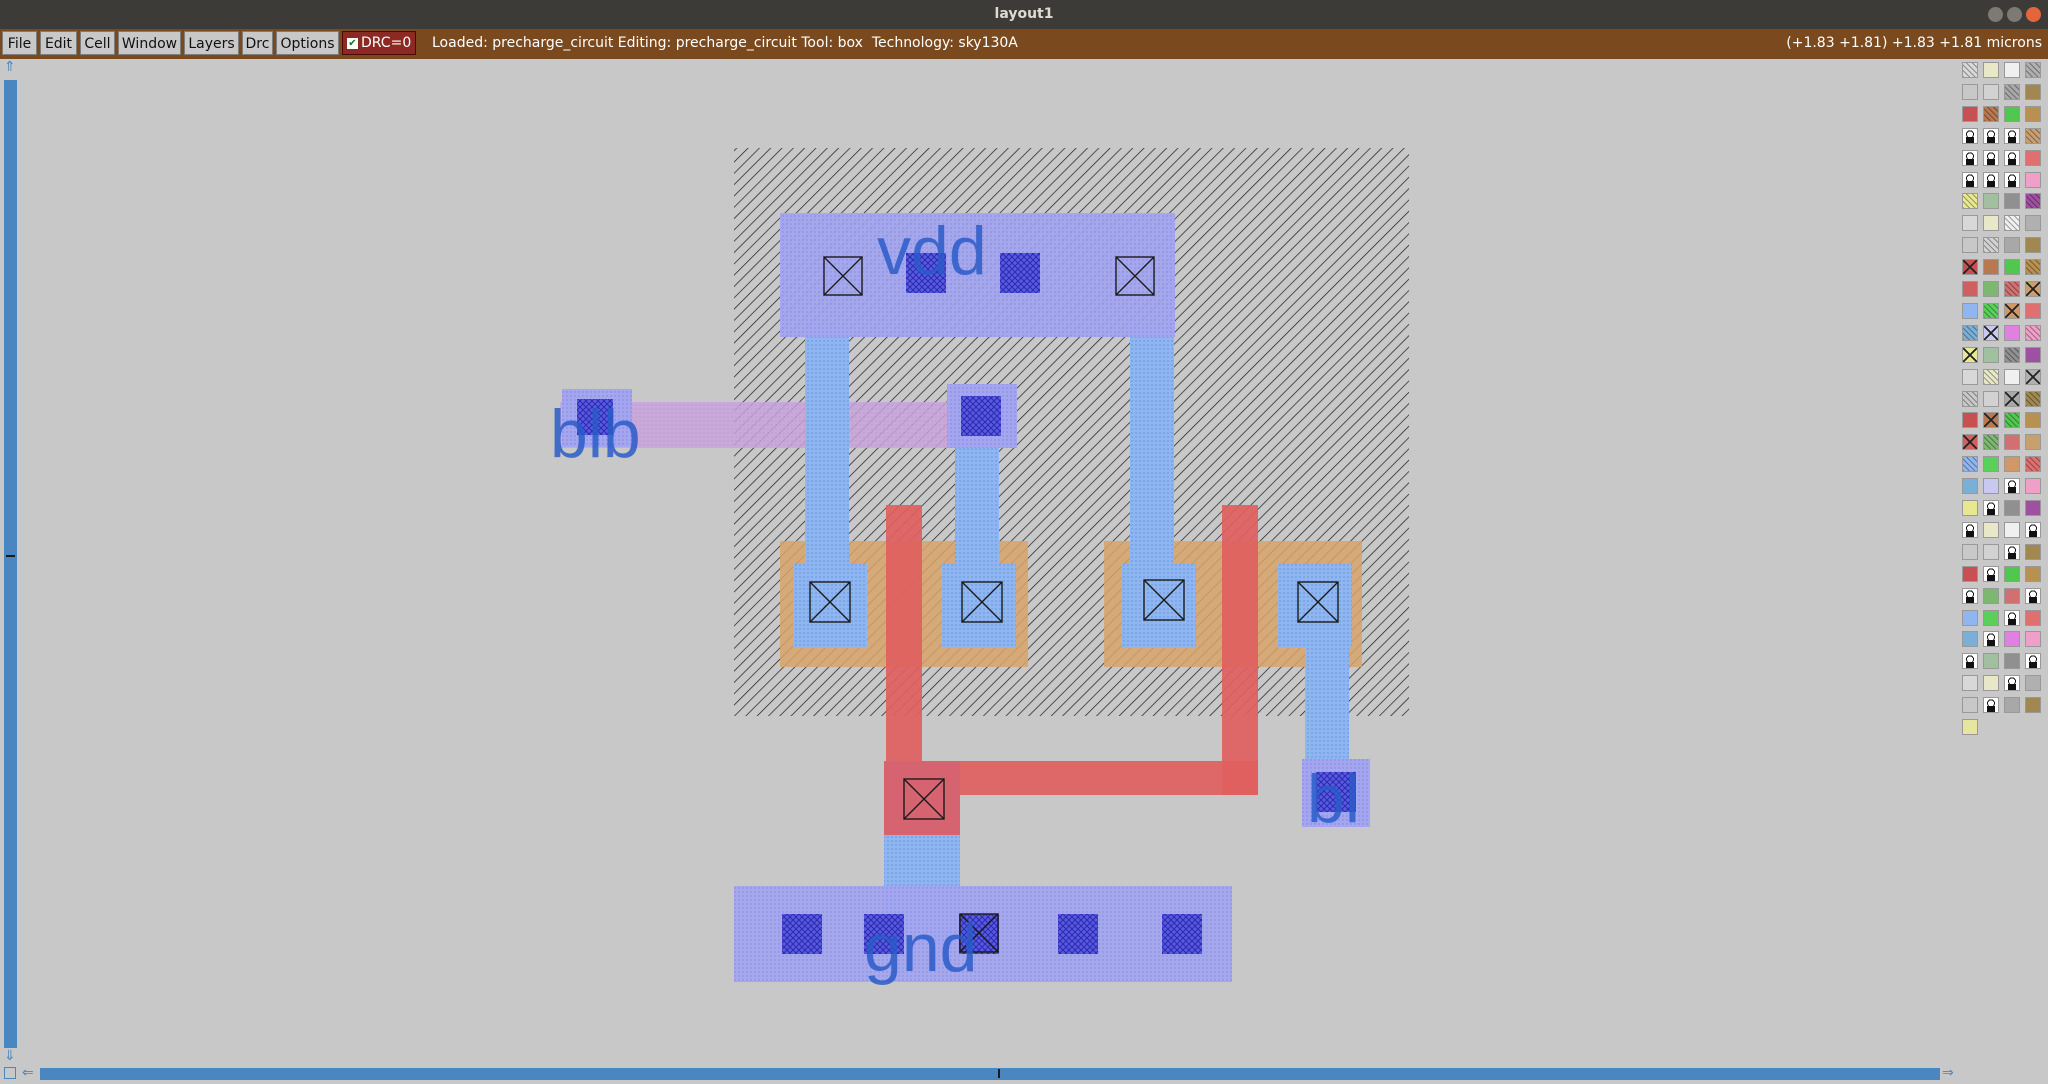 Image resolution: width=2048 pixels, height=1084 pixels. I want to click on menu-drc: Drc, so click(257, 43).